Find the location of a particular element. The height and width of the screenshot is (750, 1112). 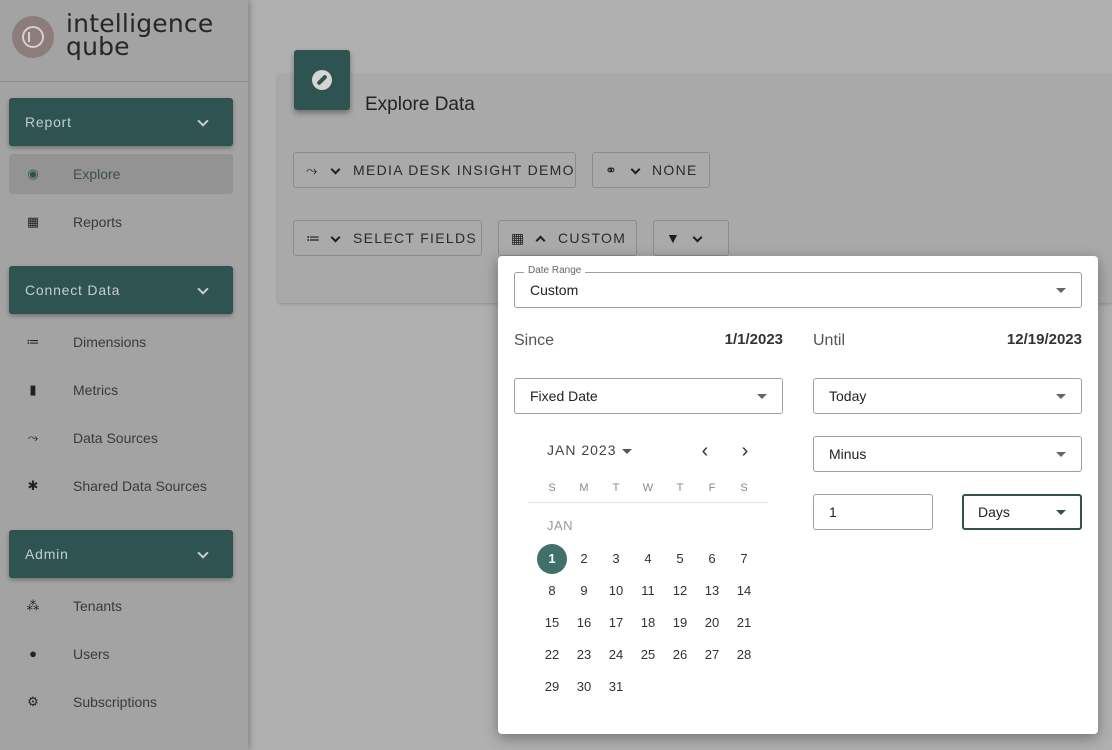

offset-unit-value: Days is located at coordinates (994, 512).